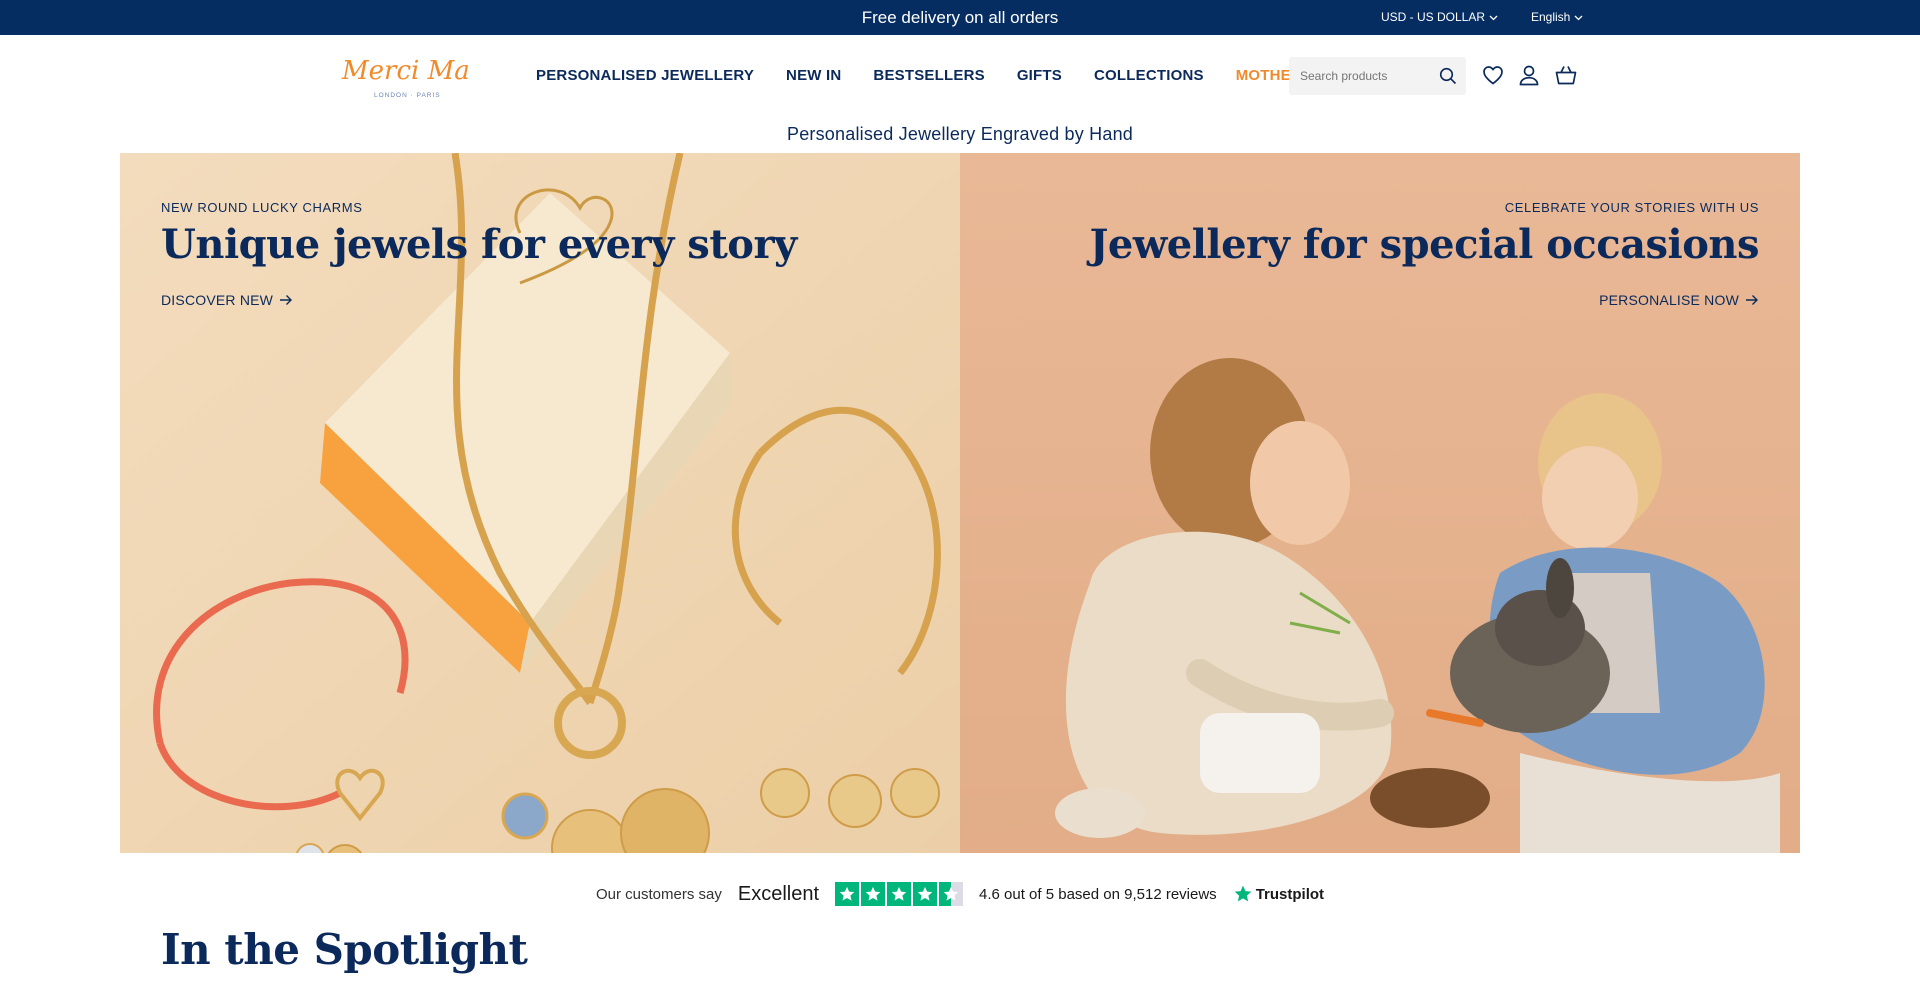 Image resolution: width=1920 pixels, height=993 pixels. I want to click on hero-left-title: Unique jewels for every story, so click(479, 244).